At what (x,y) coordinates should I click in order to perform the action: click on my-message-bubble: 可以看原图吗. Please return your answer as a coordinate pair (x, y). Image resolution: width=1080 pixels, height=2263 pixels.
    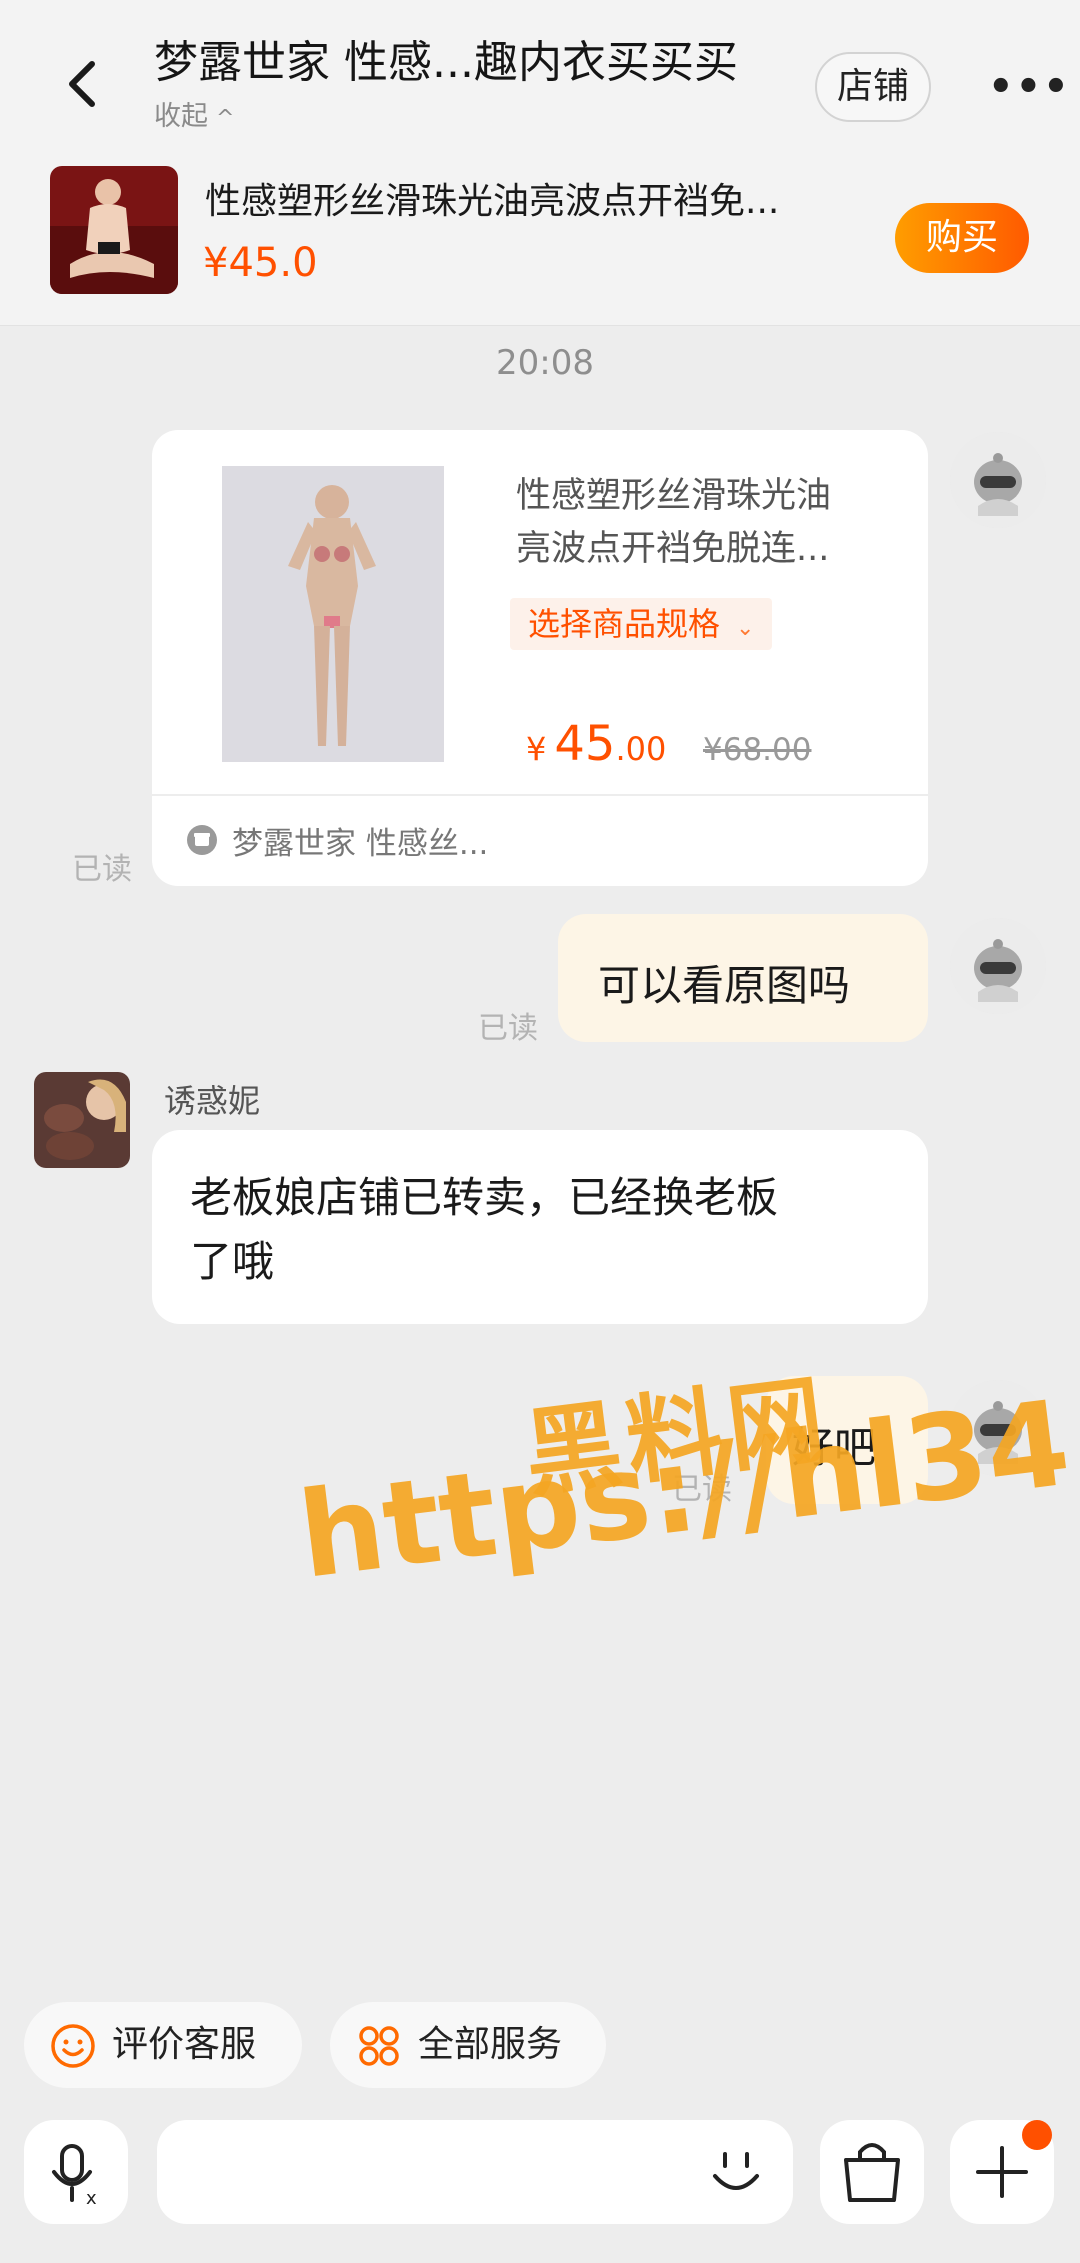
    Looking at the image, I should click on (743, 978).